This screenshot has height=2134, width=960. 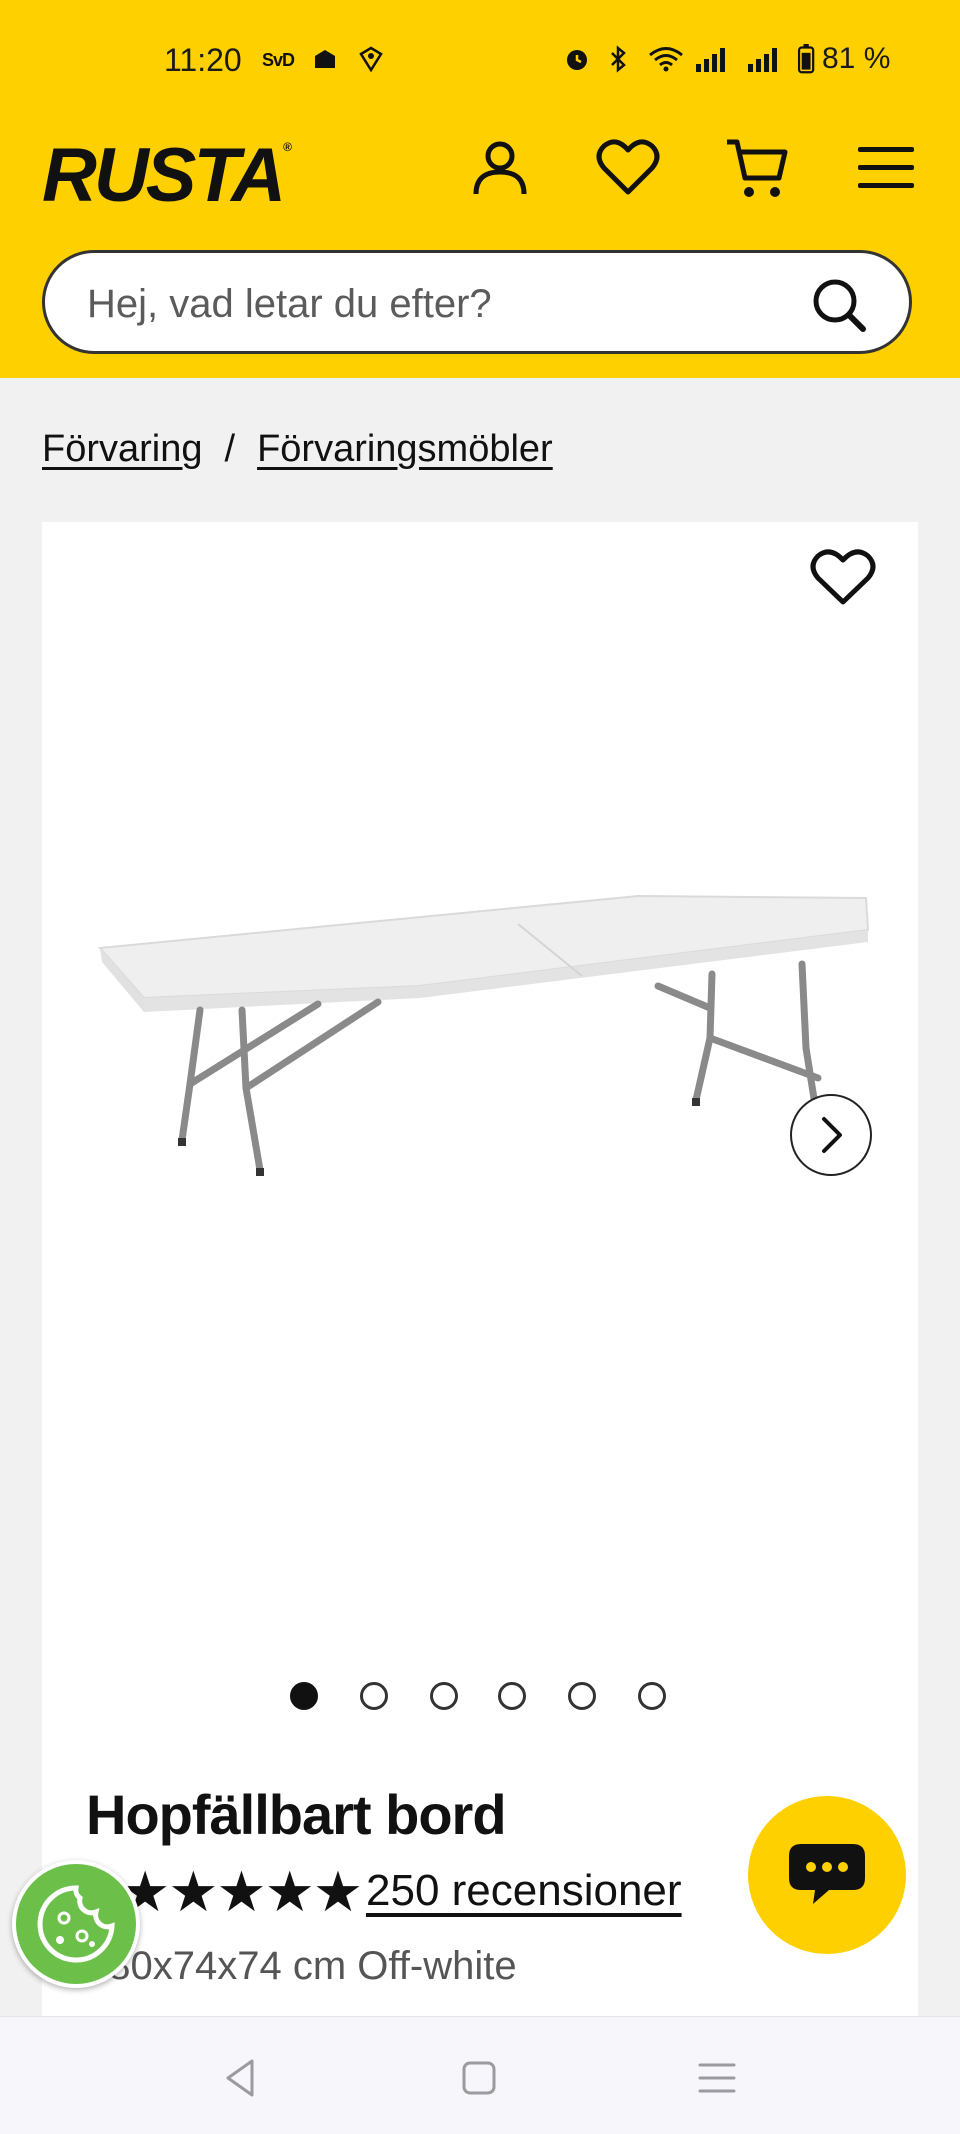 What do you see at coordinates (806, 59) in the screenshot?
I see `battery-icon` at bounding box center [806, 59].